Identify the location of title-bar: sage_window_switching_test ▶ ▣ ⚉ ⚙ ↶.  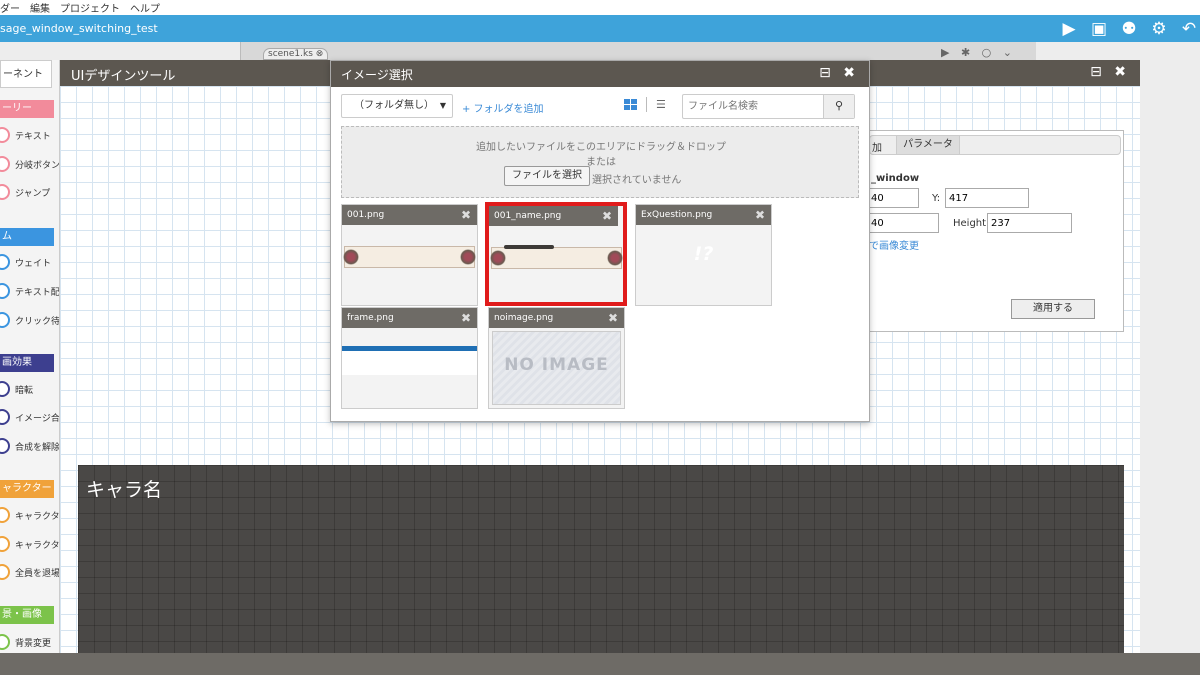
(600, 28).